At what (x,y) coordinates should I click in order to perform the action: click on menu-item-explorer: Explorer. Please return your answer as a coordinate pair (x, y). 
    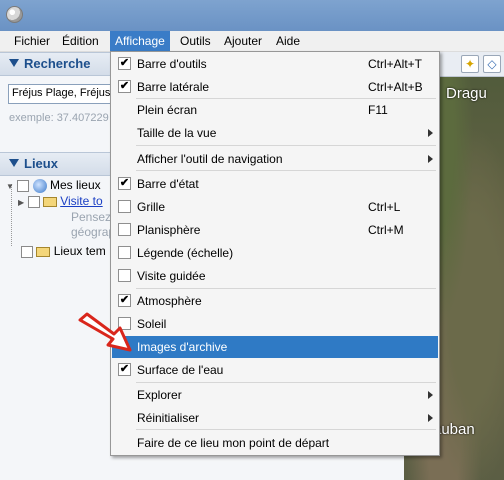
    Looking at the image, I should click on (275, 395).